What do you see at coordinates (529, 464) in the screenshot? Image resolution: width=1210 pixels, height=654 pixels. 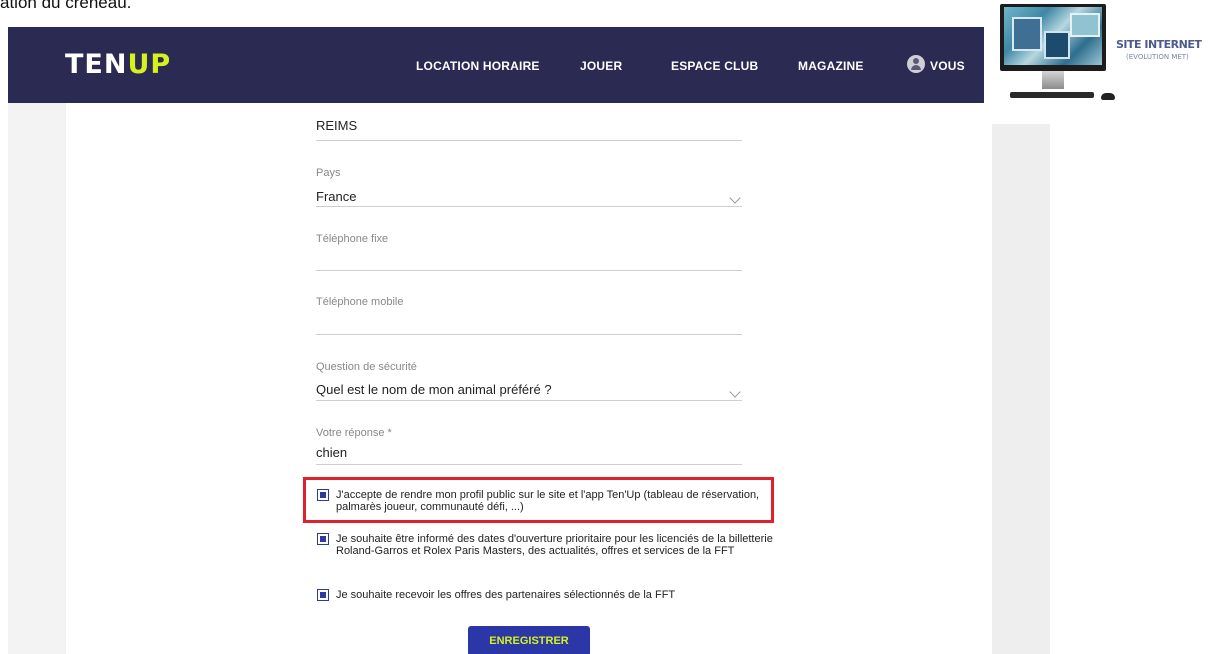 I see `answer-underline` at bounding box center [529, 464].